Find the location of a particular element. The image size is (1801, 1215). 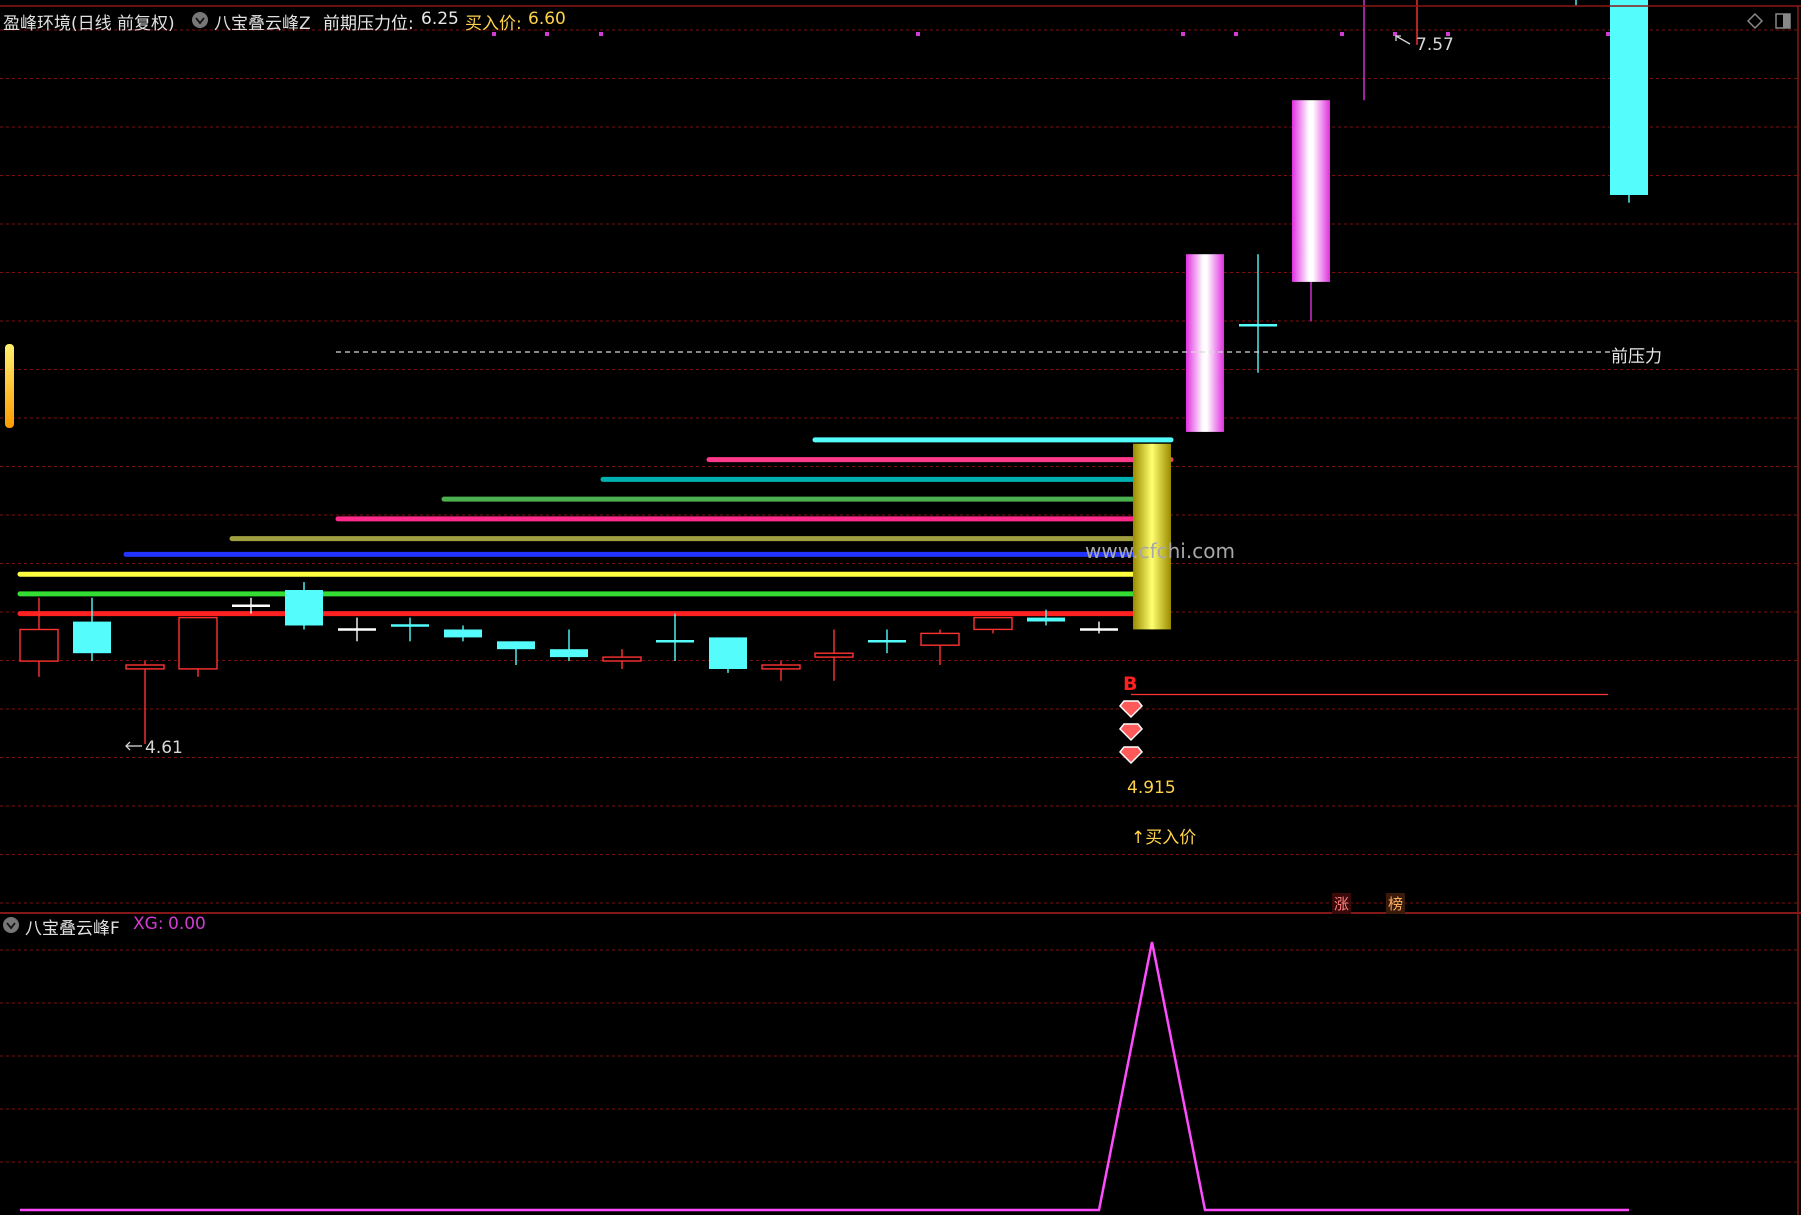

badge-bang: 榜 is located at coordinates (1396, 903).